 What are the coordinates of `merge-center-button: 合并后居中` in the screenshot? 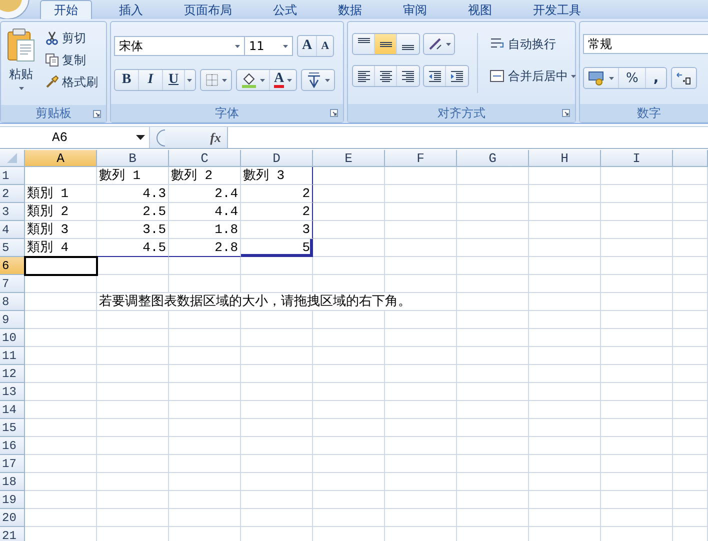 It's located at (532, 76).